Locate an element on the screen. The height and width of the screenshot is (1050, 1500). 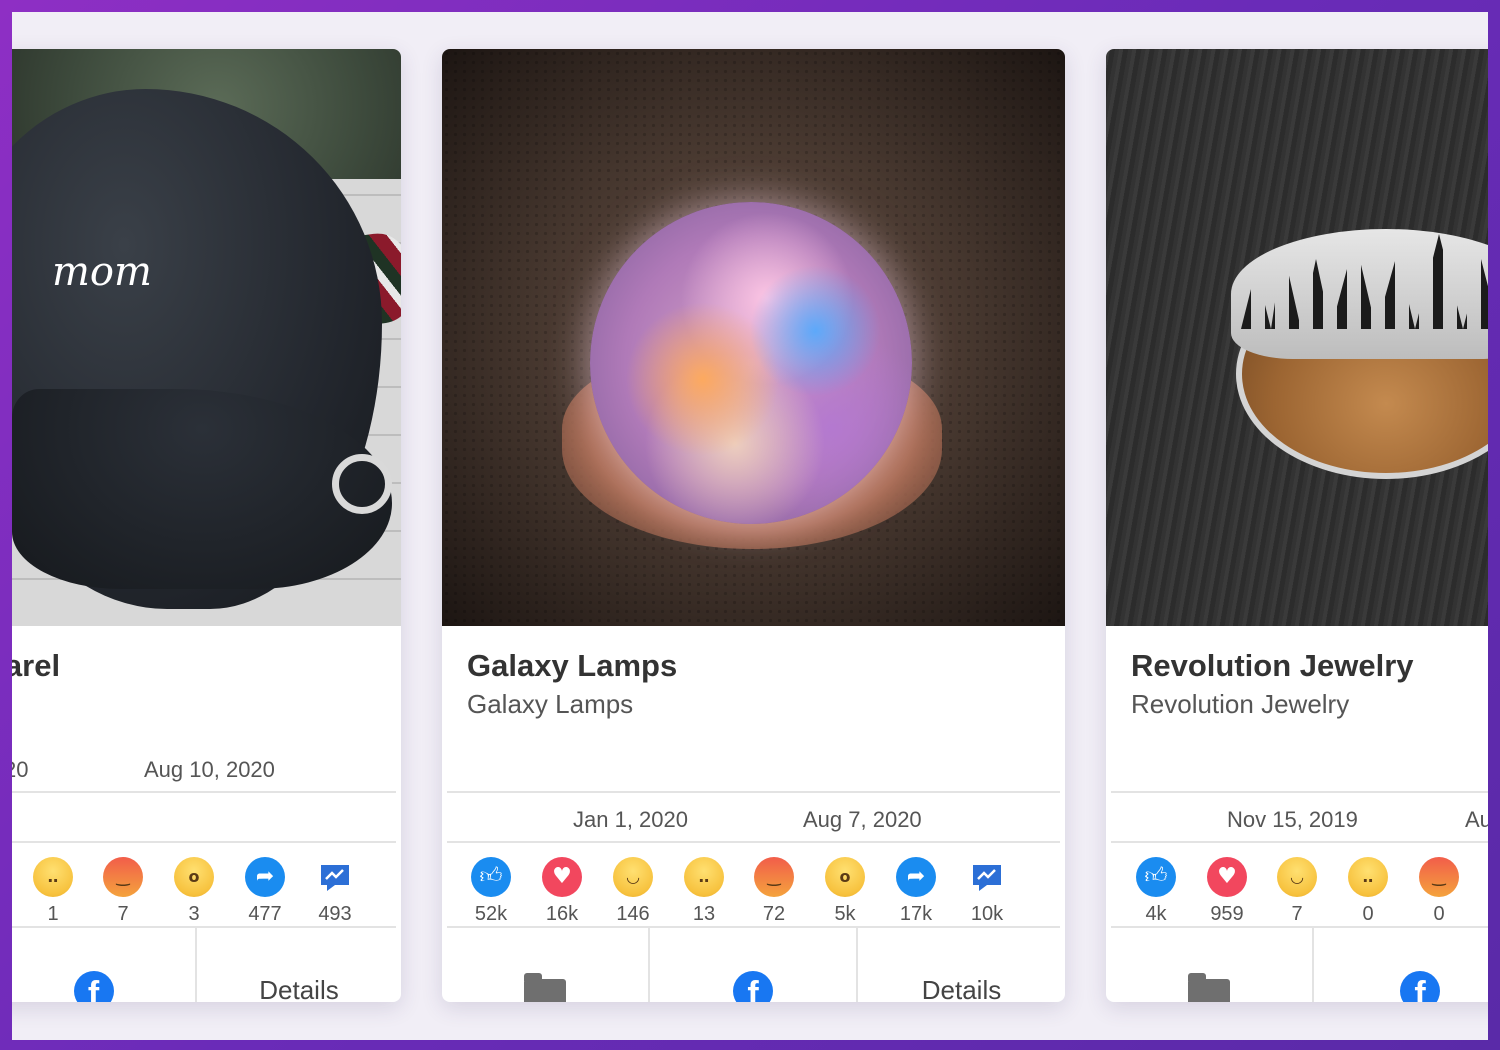
reaction-messenger: 493 is located at coordinates (335, 891).